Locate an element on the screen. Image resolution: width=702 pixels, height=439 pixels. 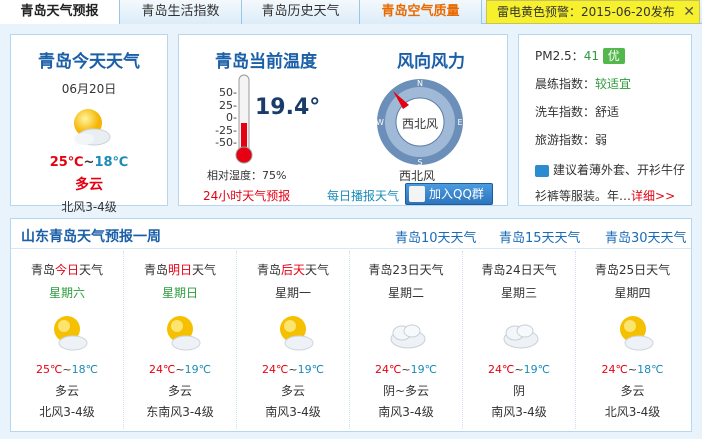
day-card: 青岛明日天气 星期日 24℃~19℃ 多云 东南风3-4级 is located at coordinates (180, 340).